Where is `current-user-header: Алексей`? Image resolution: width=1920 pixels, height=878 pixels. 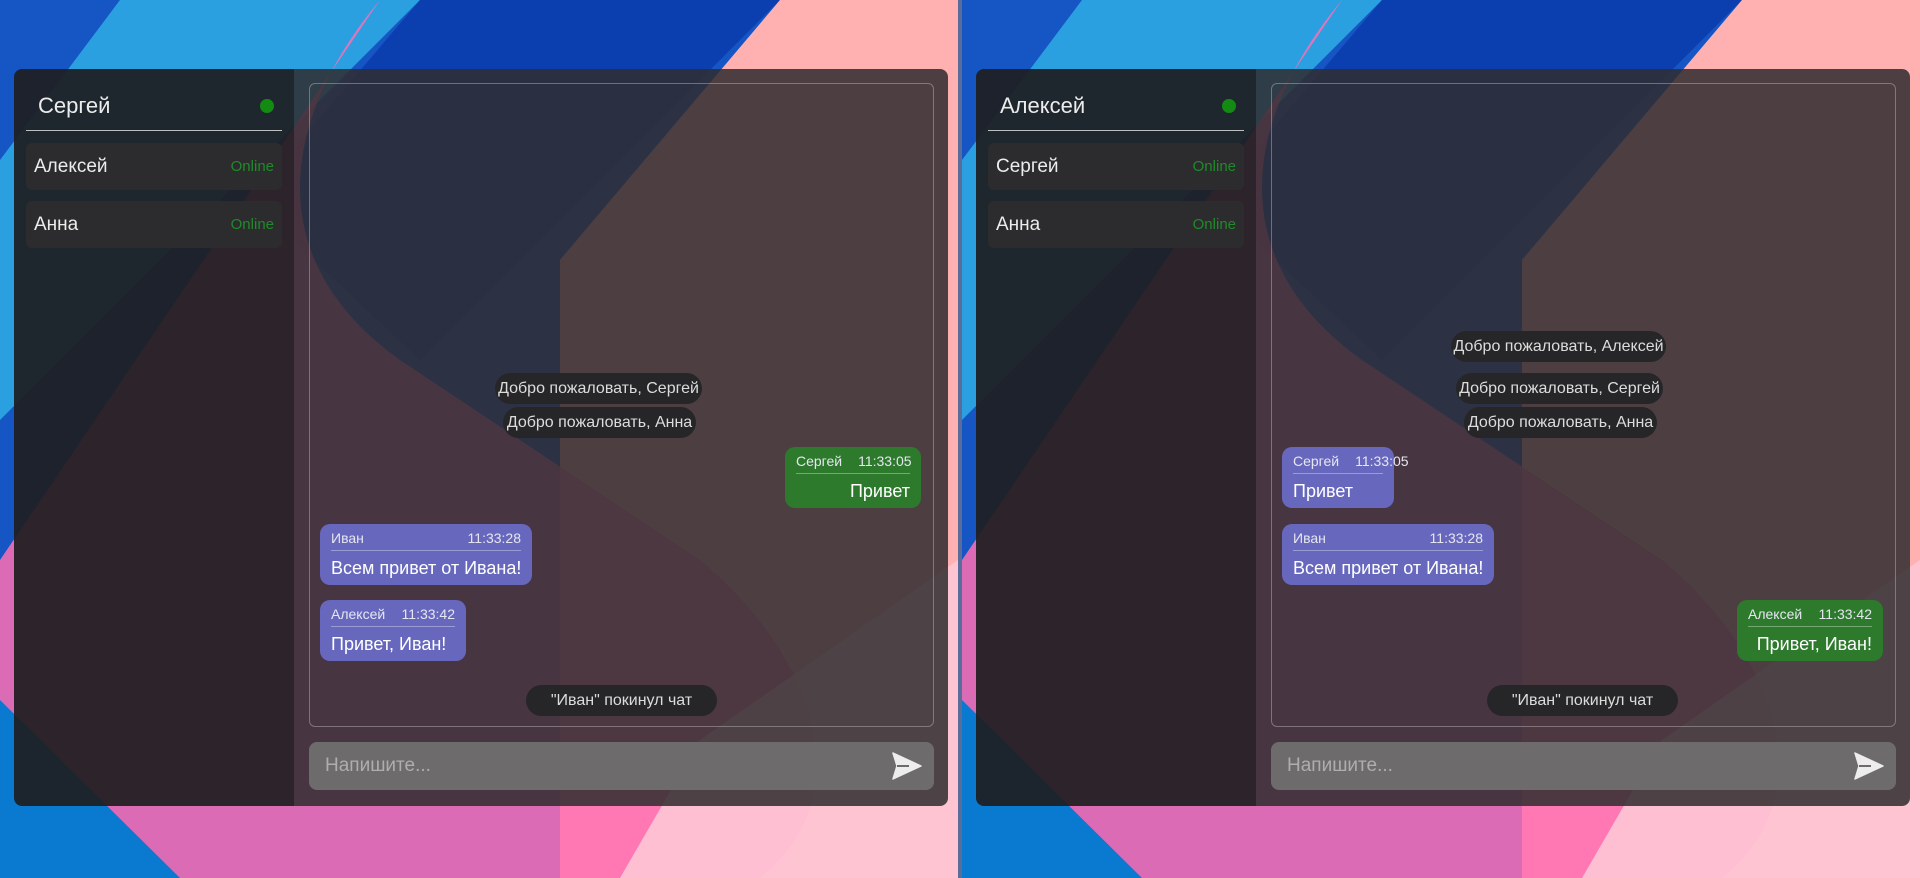 current-user-header: Алексей is located at coordinates (1116, 106).